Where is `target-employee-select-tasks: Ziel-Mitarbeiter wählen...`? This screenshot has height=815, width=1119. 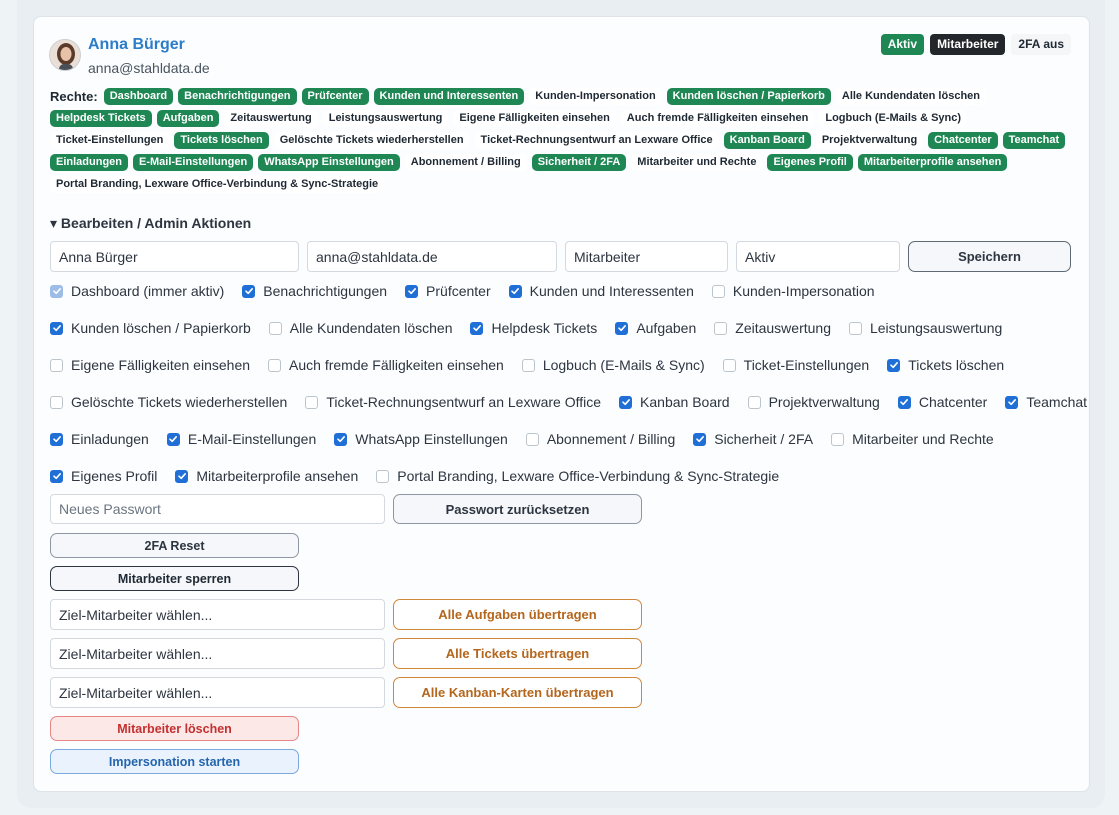 target-employee-select-tasks: Ziel-Mitarbeiter wählen... is located at coordinates (217, 614).